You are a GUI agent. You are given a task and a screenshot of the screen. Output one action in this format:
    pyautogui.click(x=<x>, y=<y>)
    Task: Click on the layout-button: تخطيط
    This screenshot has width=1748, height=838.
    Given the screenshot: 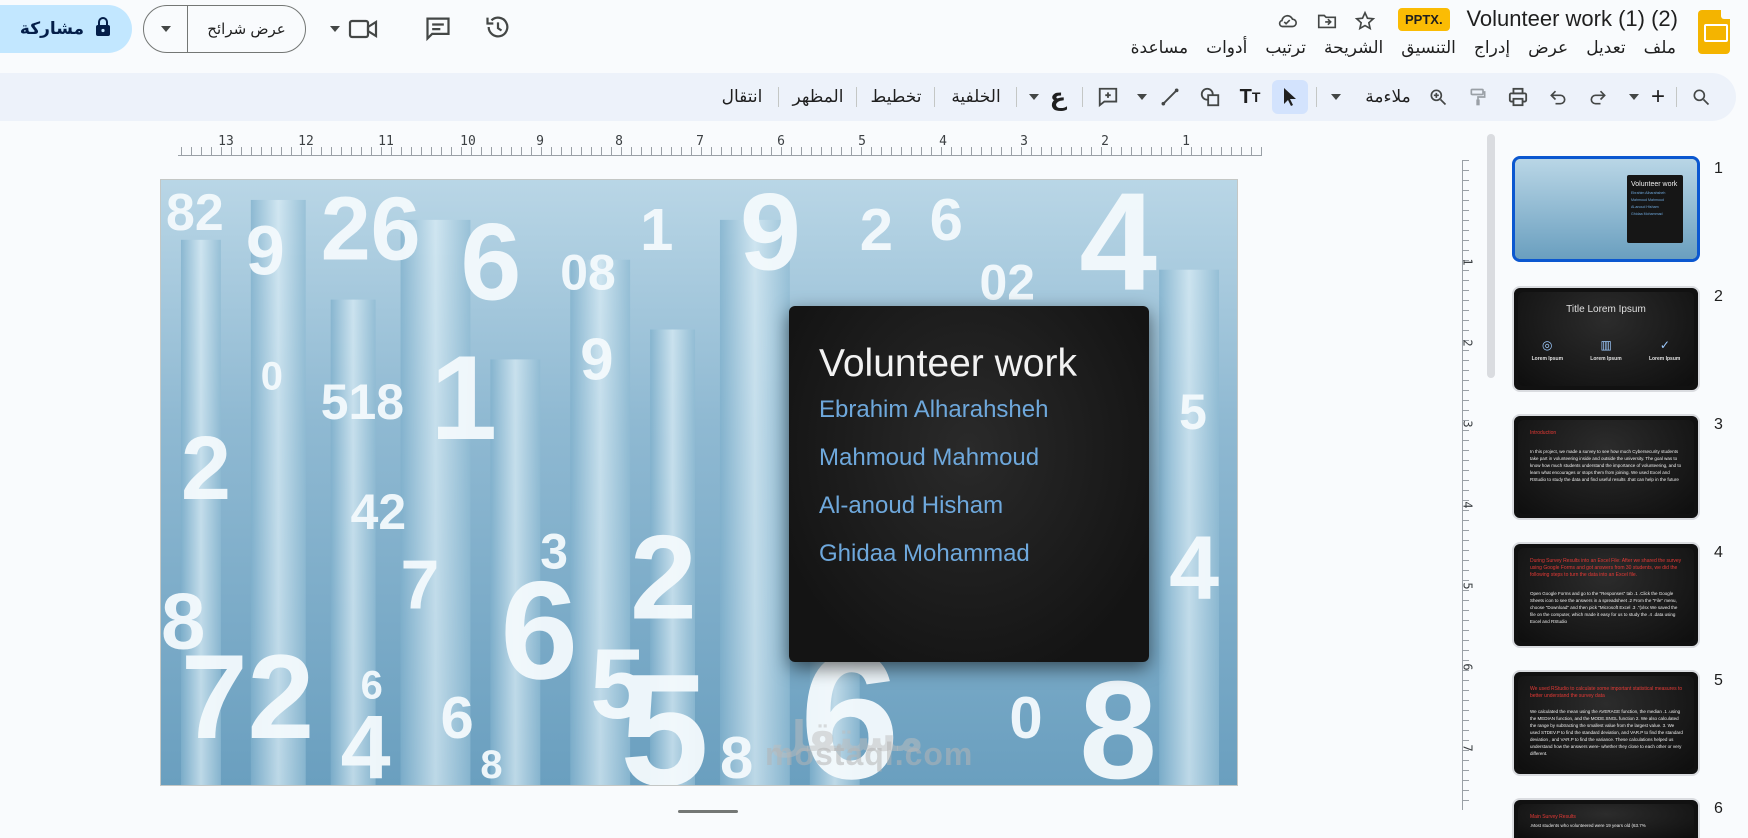 What is the action you would take?
    pyautogui.click(x=896, y=97)
    